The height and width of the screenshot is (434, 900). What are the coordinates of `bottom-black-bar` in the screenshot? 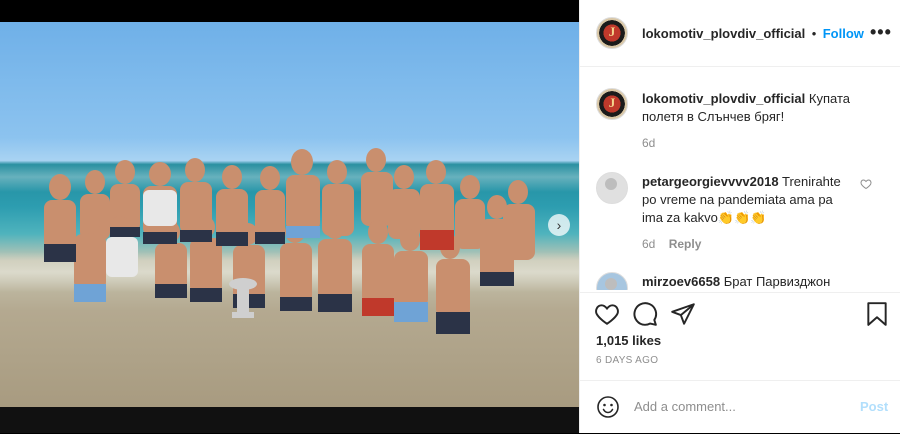 It's located at (289, 420).